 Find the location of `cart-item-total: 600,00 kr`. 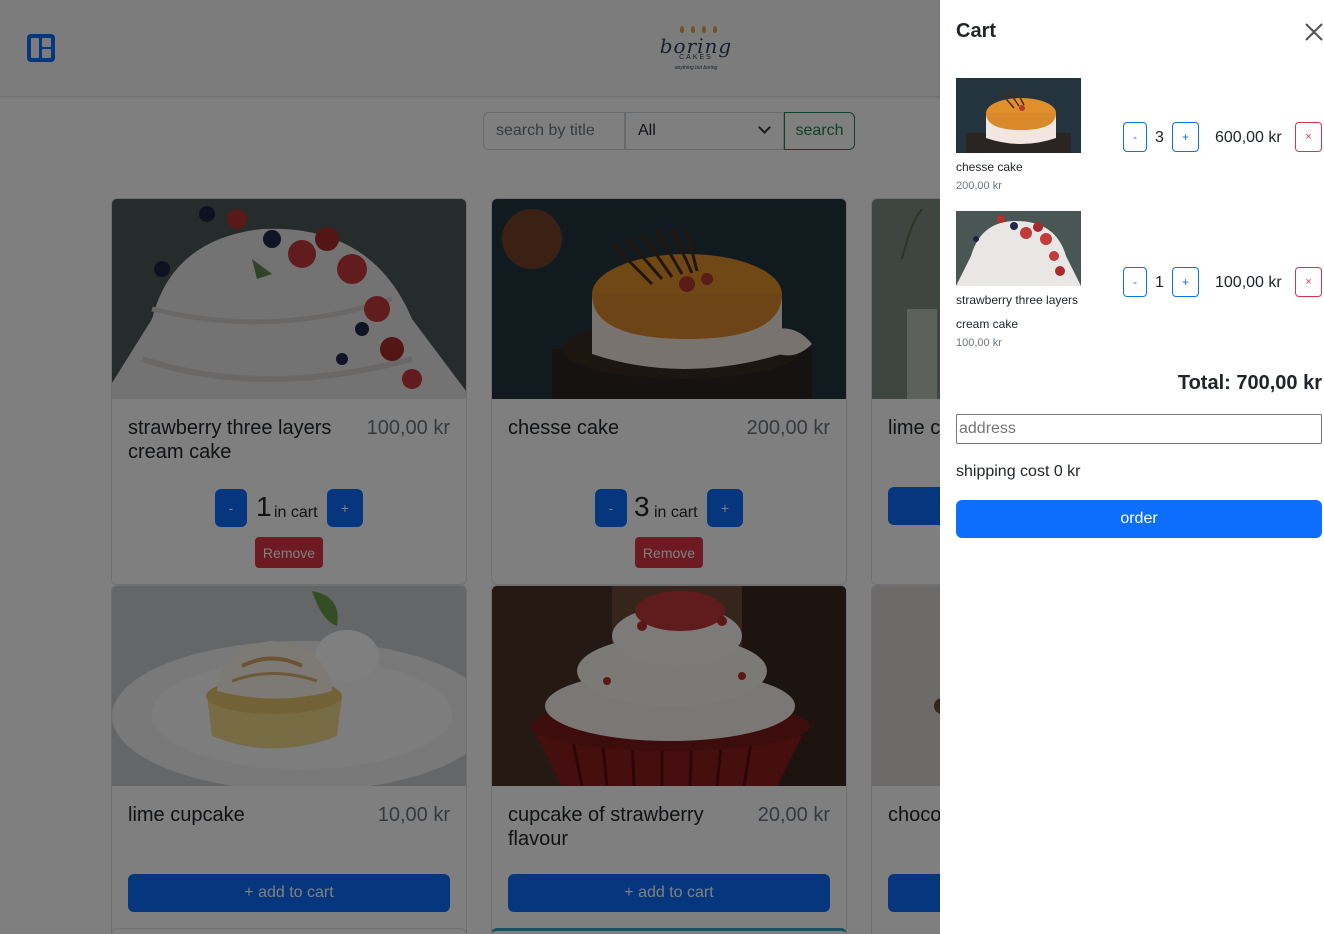

cart-item-total: 600,00 kr is located at coordinates (1248, 137).